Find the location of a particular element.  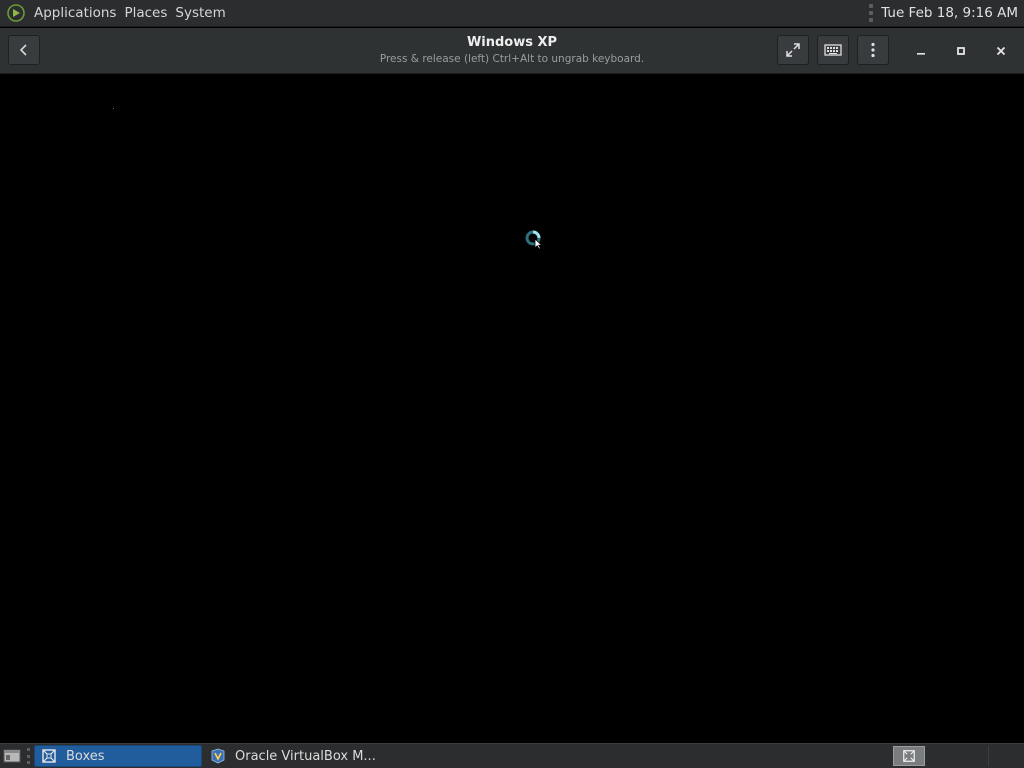

menu-applications: Applications is located at coordinates (75, 13).